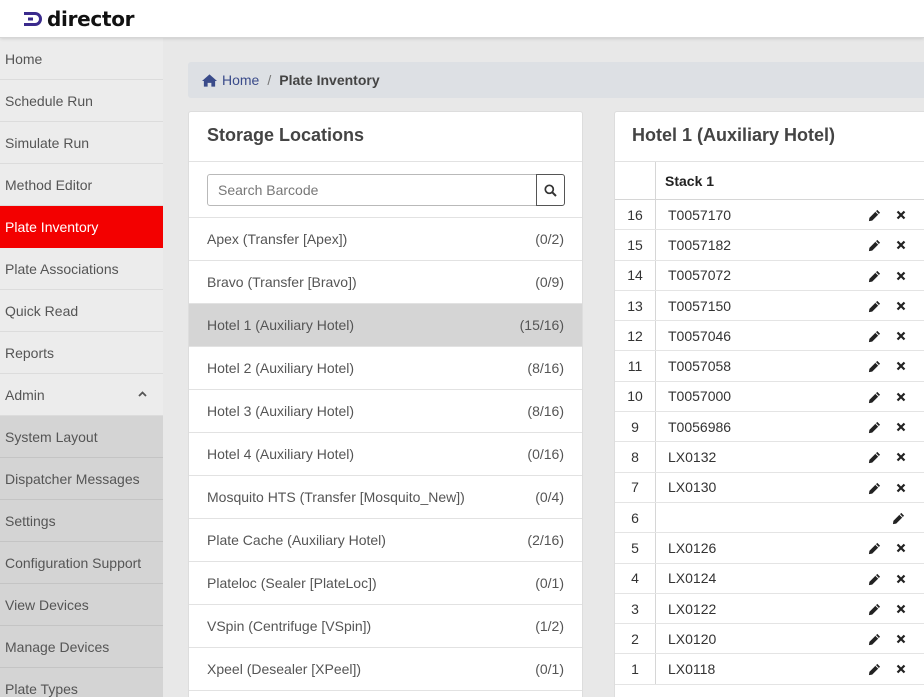  I want to click on storage-location-row: Hotel 4 (Auxiliary Hotel) (0/16), so click(385, 454).